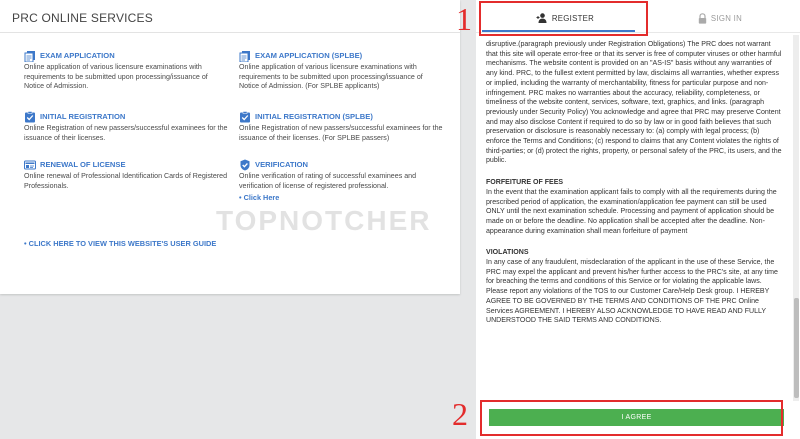 This screenshot has height=439, width=800. I want to click on verification-link: VERIFICATION, so click(281, 165).